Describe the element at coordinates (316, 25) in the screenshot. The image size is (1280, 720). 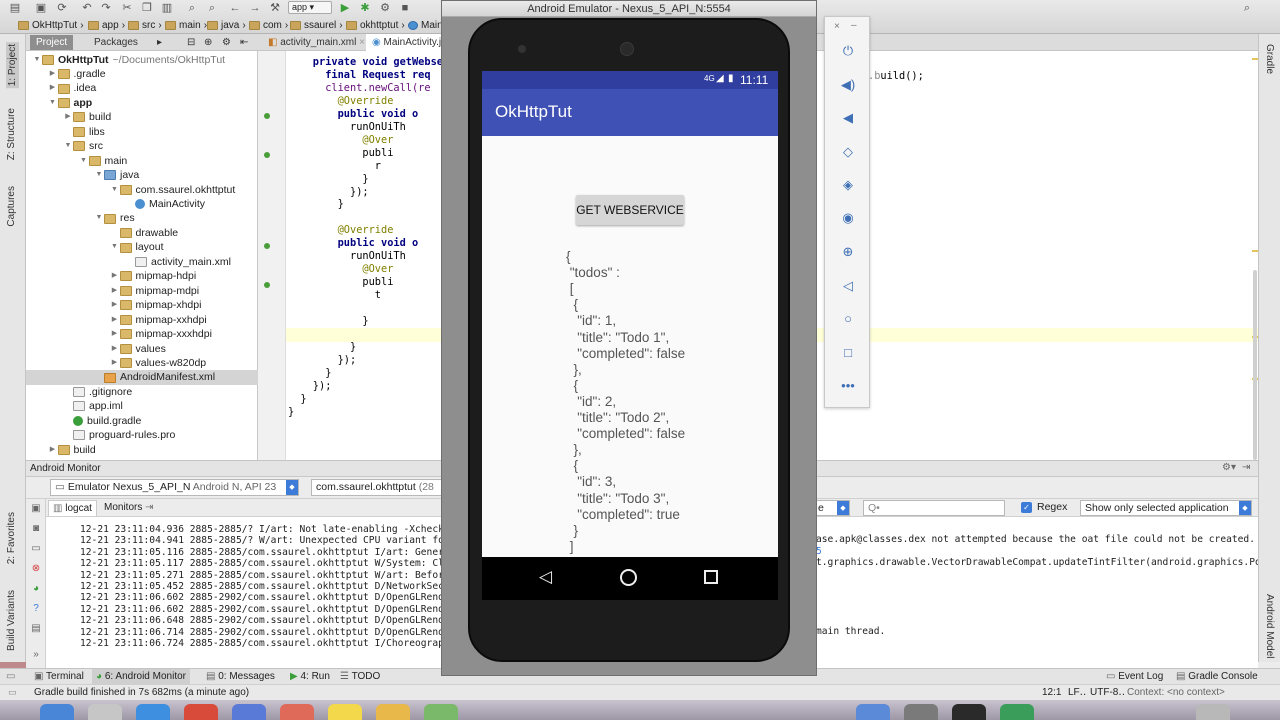
I see `breadcrumb-item: ssaurel ›` at that location.